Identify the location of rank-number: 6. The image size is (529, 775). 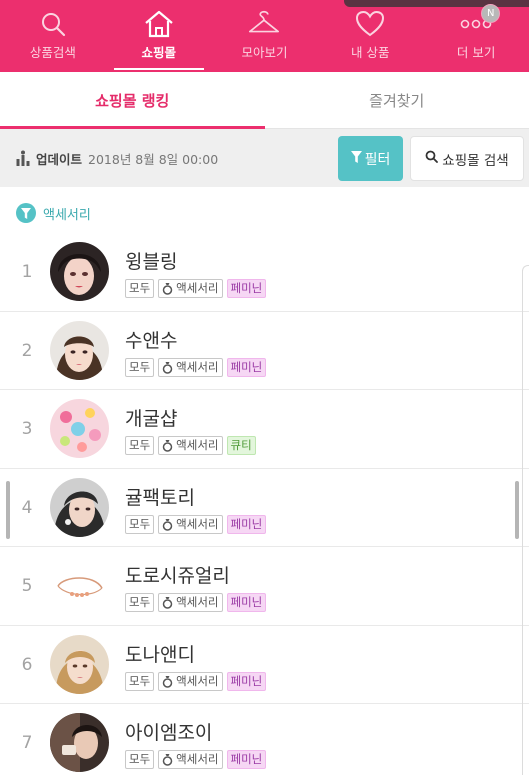
(27, 664).